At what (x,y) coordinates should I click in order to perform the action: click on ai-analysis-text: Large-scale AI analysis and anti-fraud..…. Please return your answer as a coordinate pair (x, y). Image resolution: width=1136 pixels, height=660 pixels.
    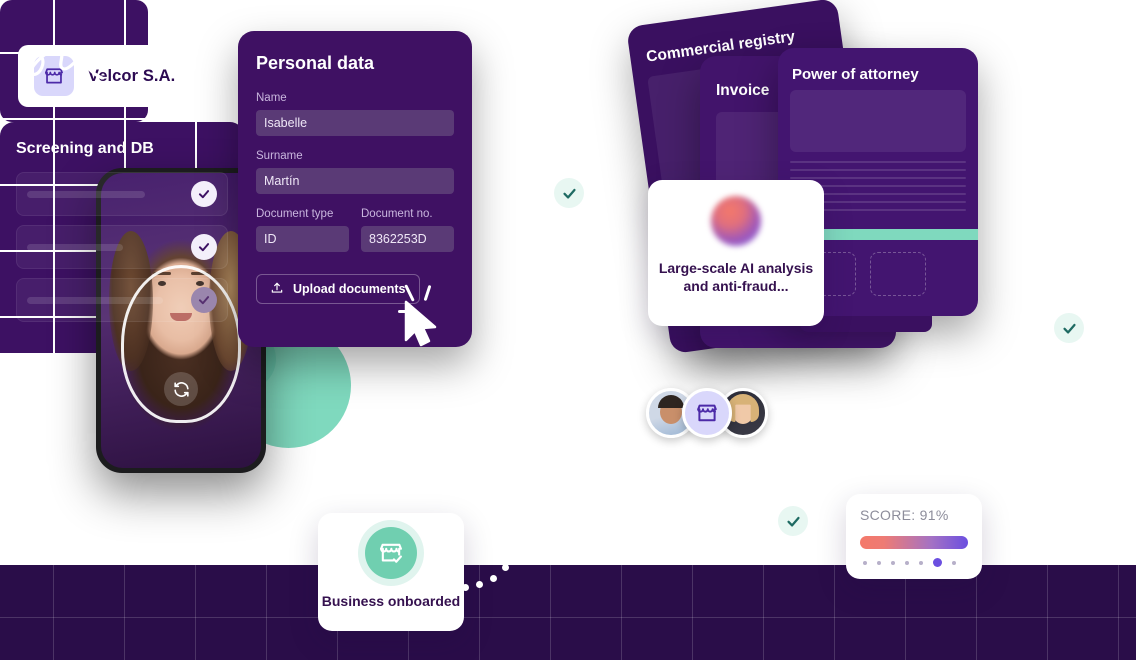
    Looking at the image, I should click on (736, 277).